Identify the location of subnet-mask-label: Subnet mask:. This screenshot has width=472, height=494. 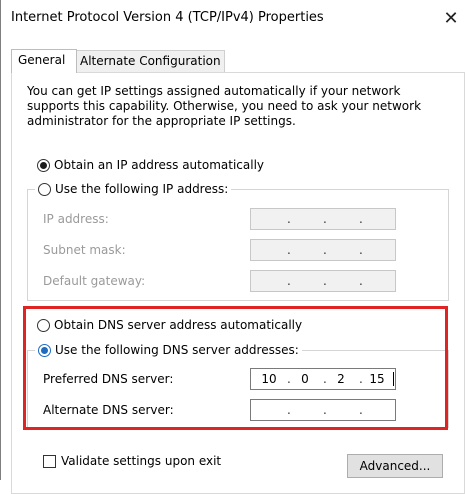
(84, 250).